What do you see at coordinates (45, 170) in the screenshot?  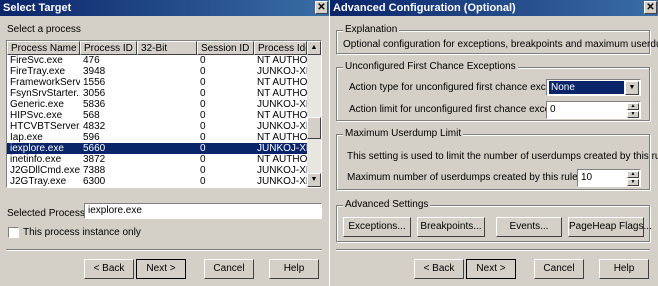 I see `table-cell: J2GDllCmd.exe` at bounding box center [45, 170].